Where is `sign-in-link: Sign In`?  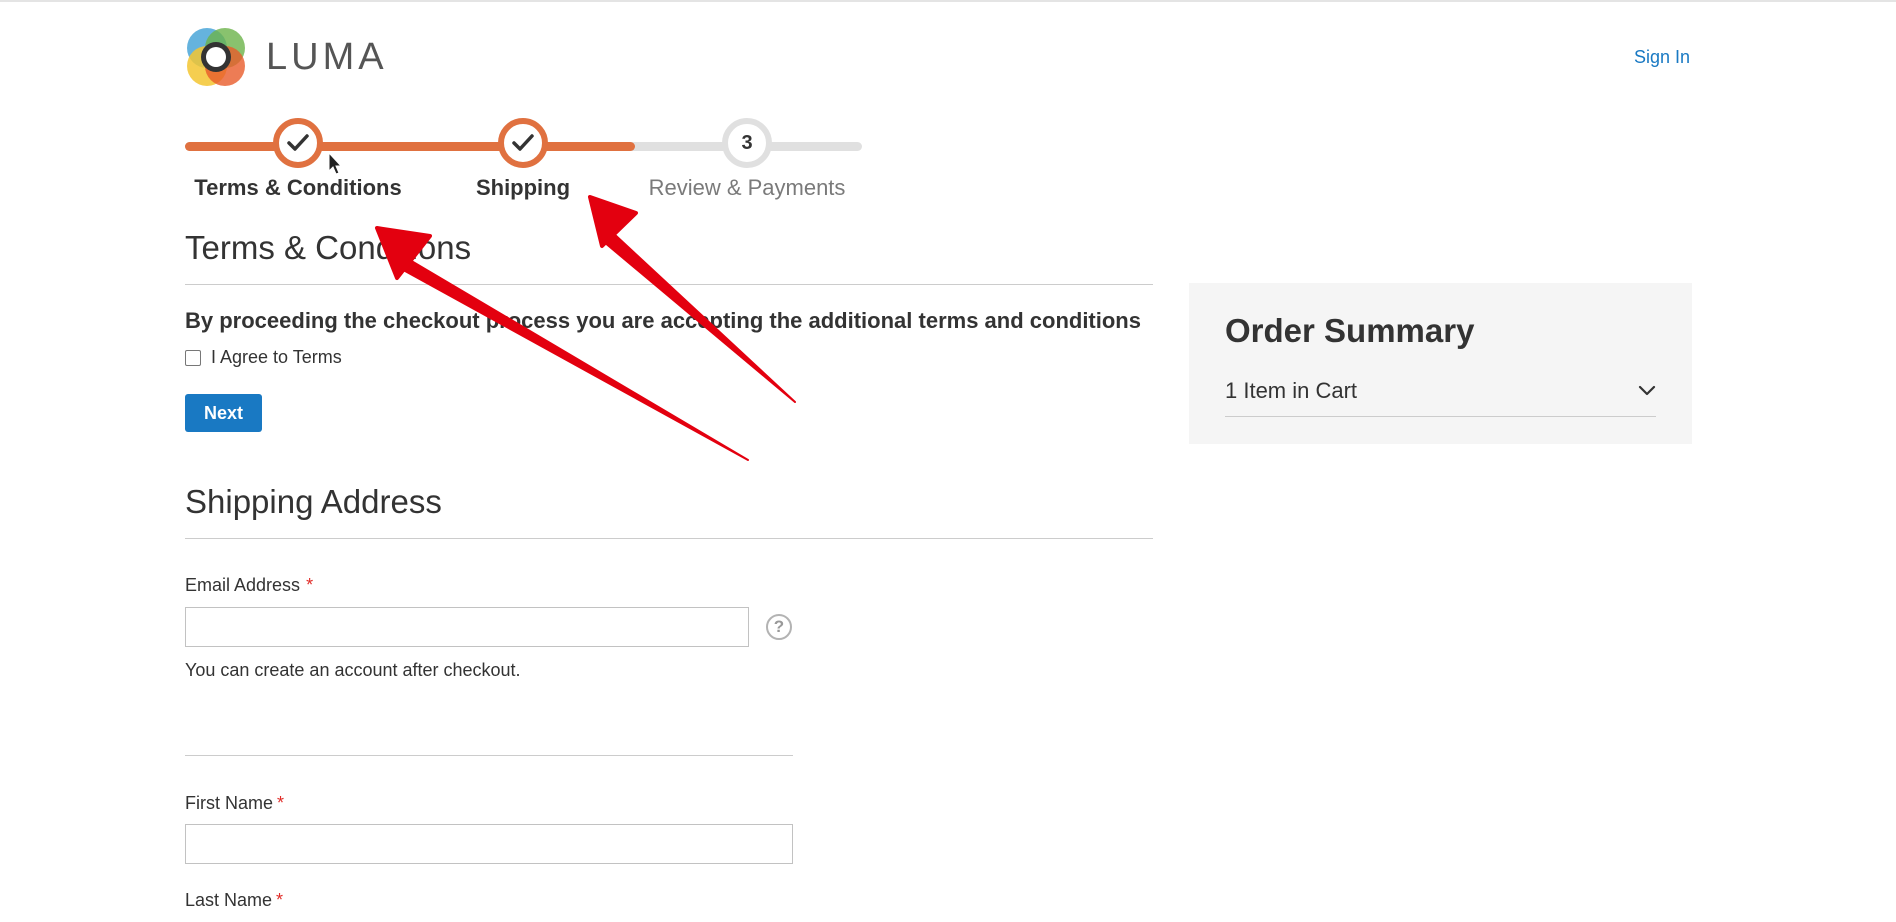
sign-in-link: Sign In is located at coordinates (1650, 57).